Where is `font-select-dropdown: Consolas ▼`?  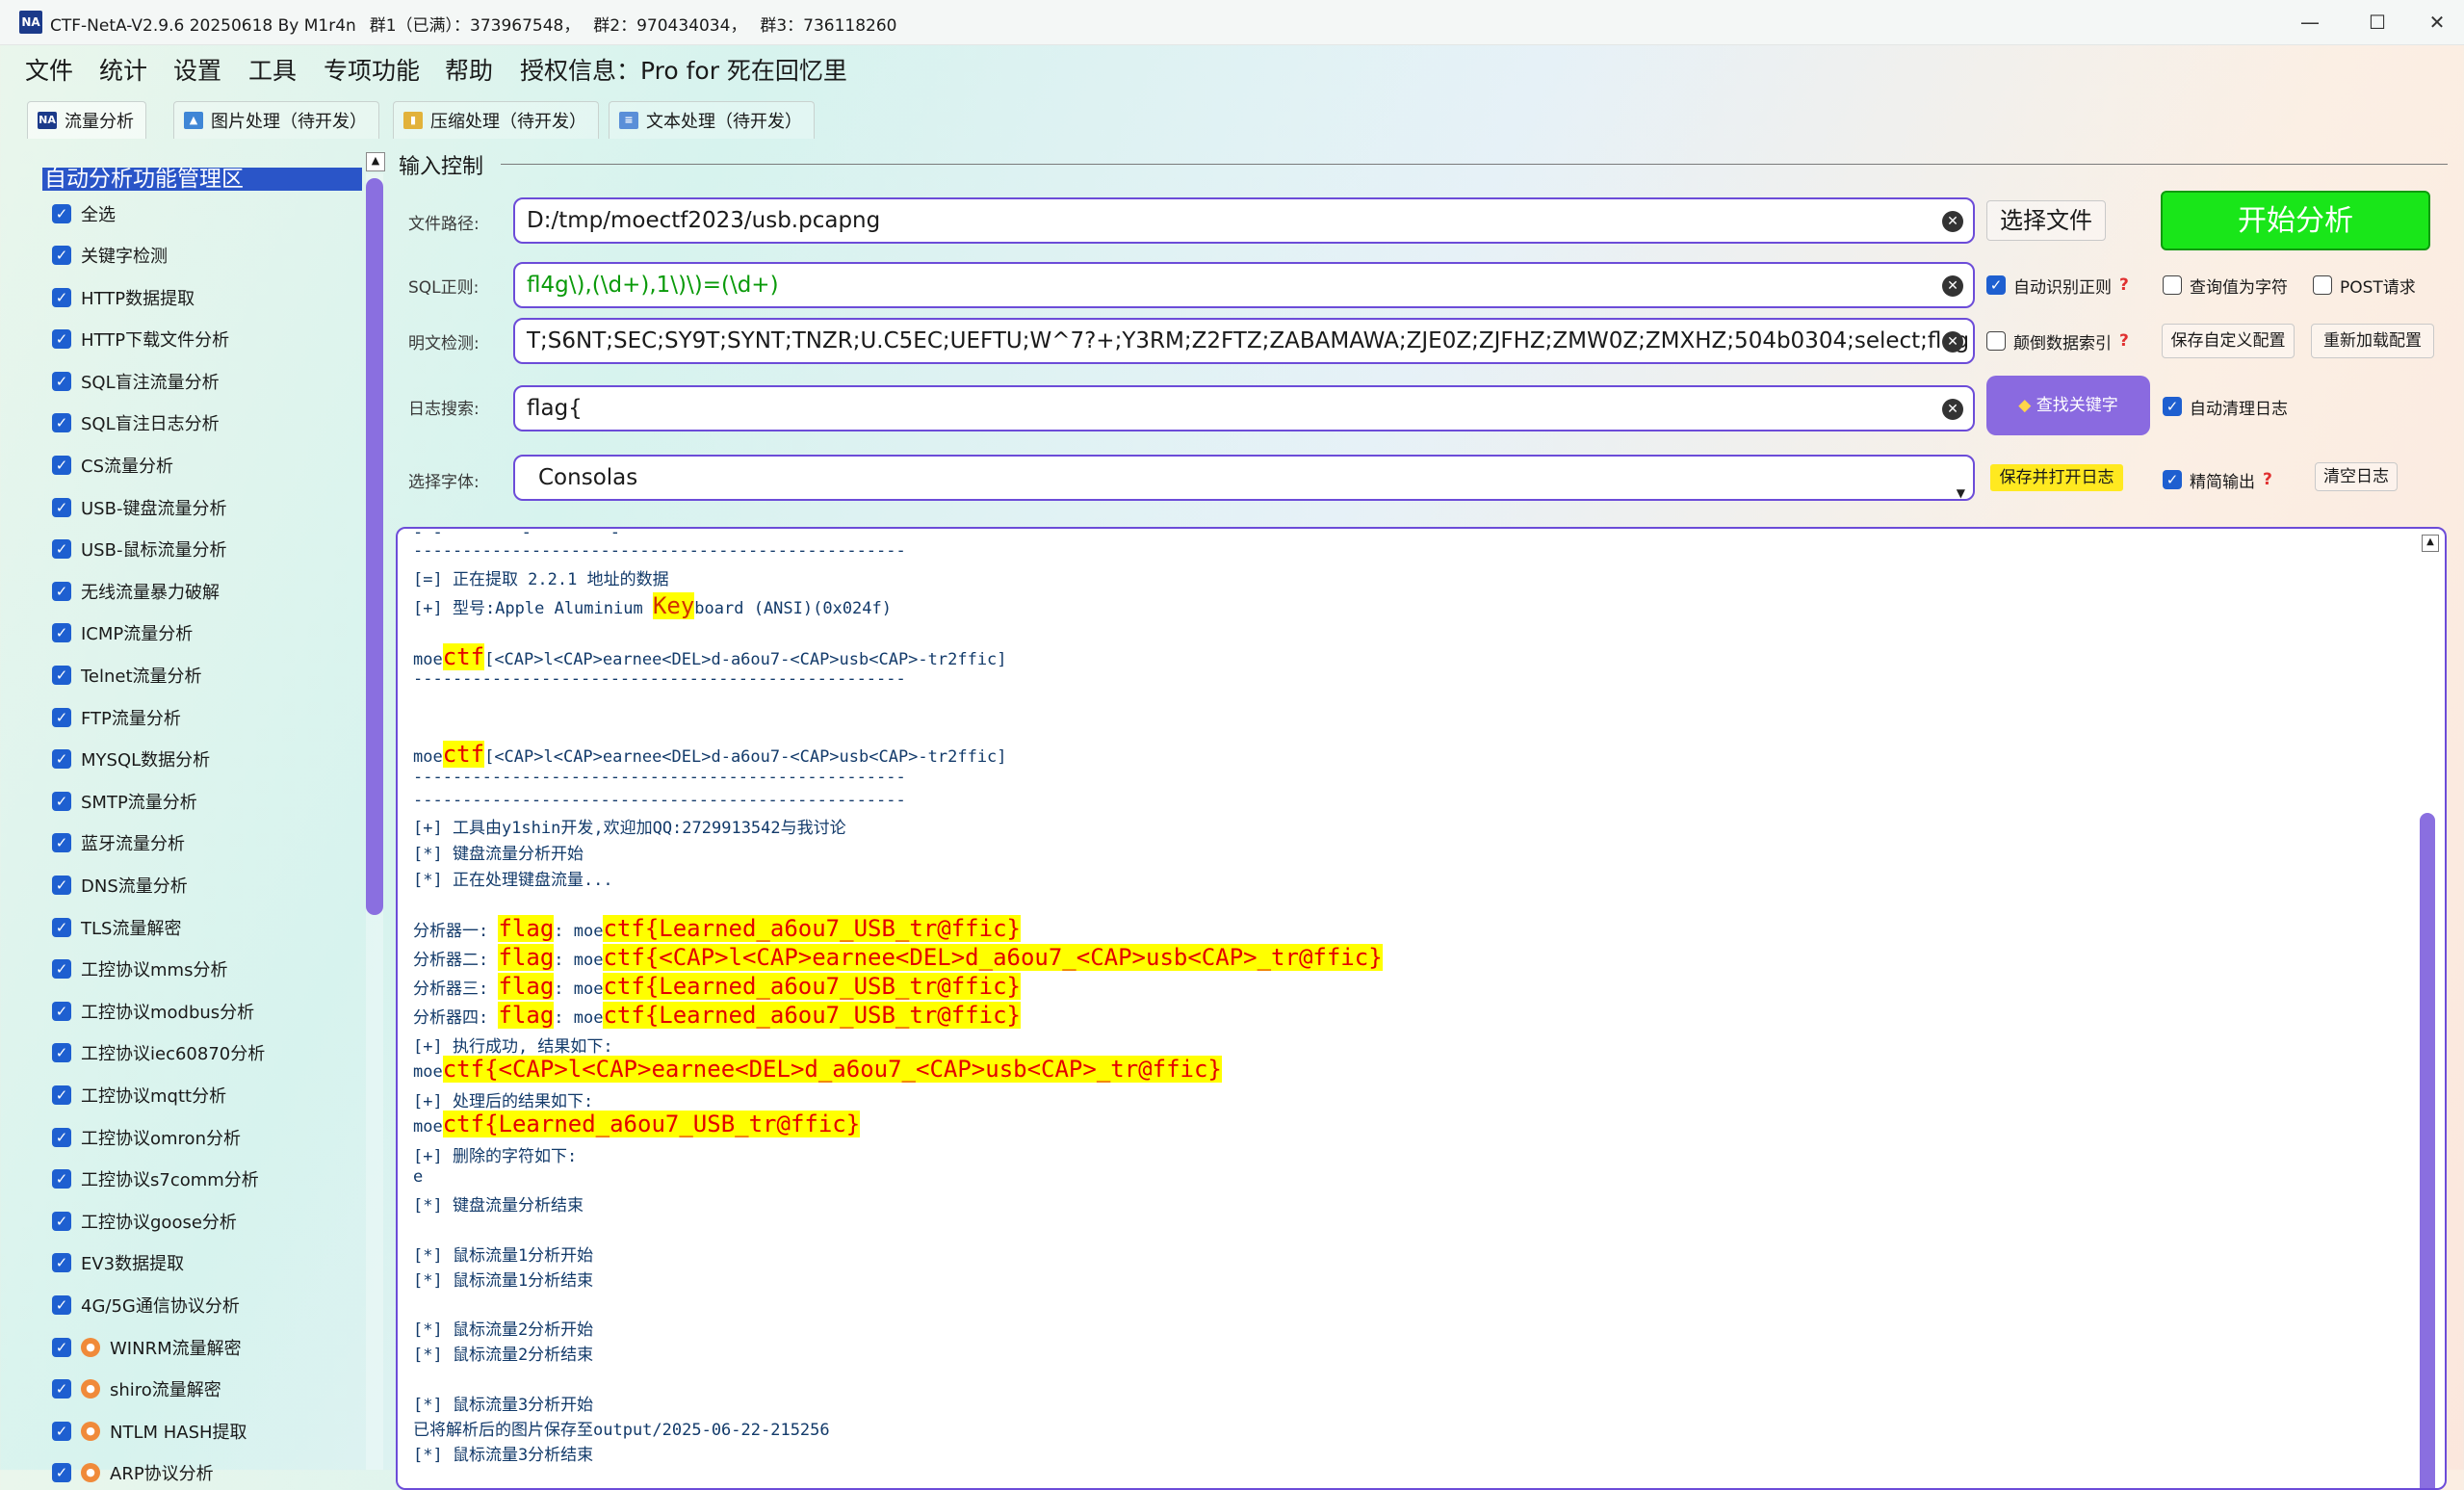
font-select-dropdown: Consolas ▼ is located at coordinates (1244, 478).